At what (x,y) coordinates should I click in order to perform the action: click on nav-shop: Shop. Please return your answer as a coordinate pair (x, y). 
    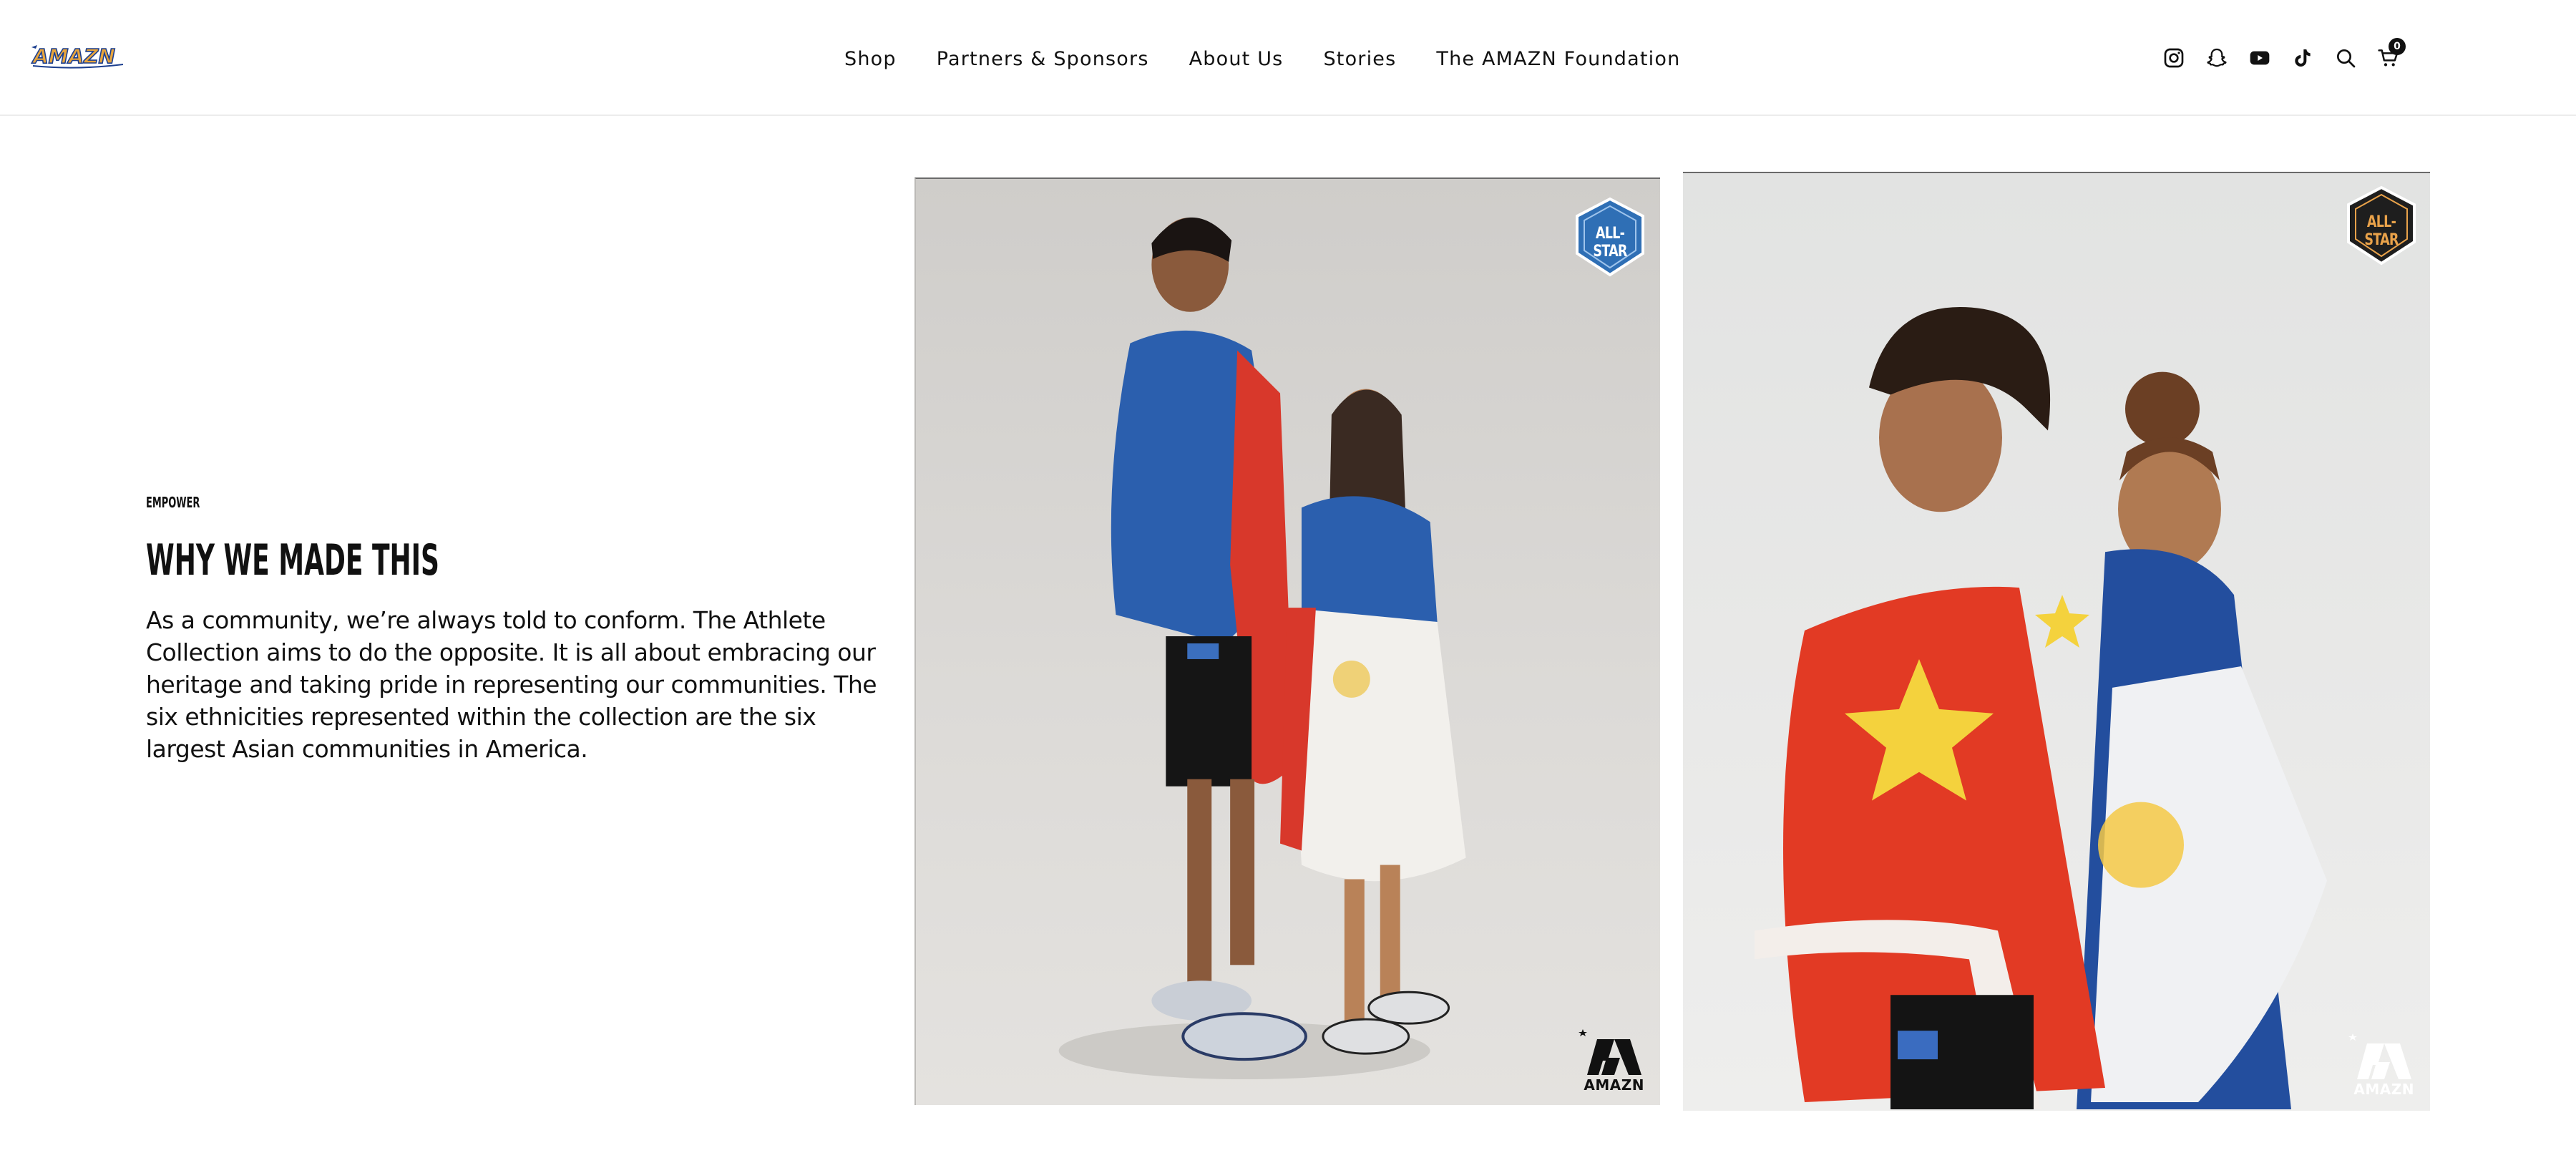
    Looking at the image, I should click on (870, 59).